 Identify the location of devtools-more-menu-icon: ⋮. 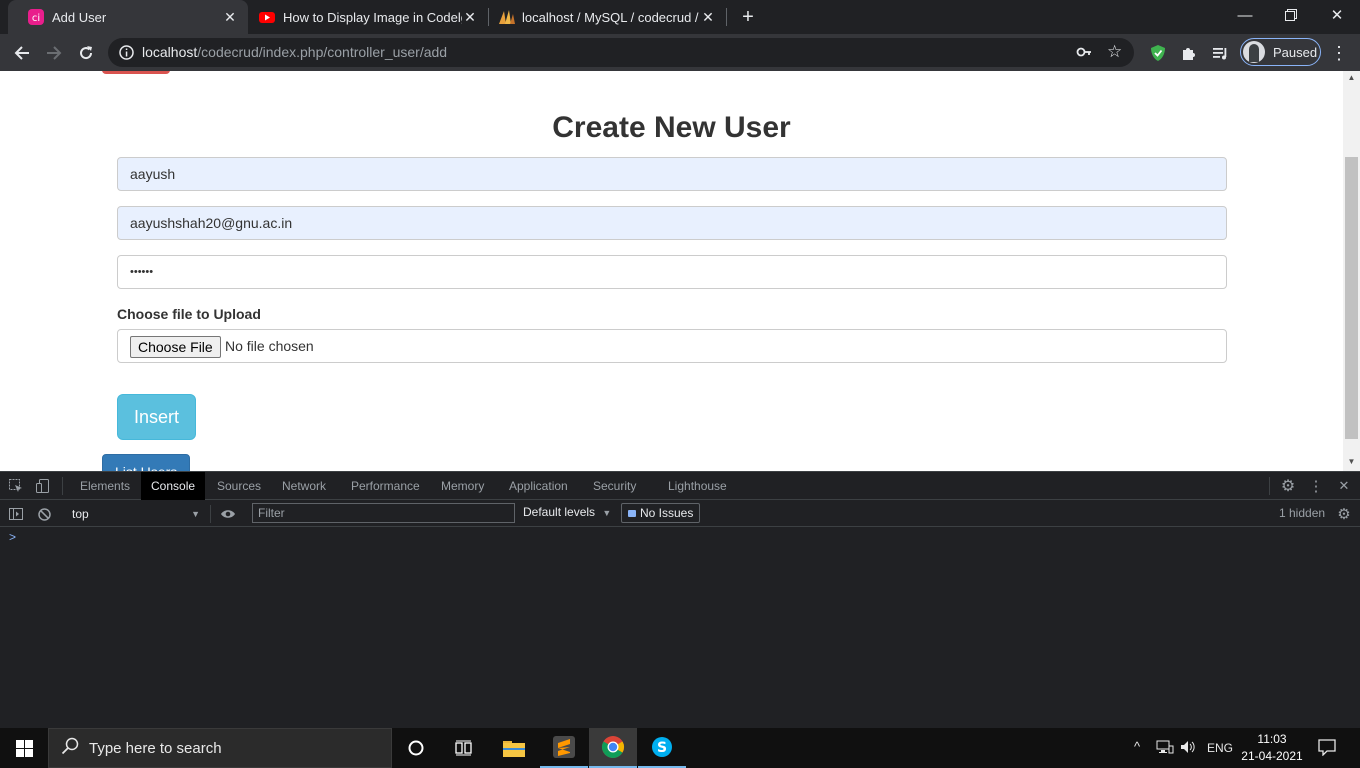
(1316, 486).